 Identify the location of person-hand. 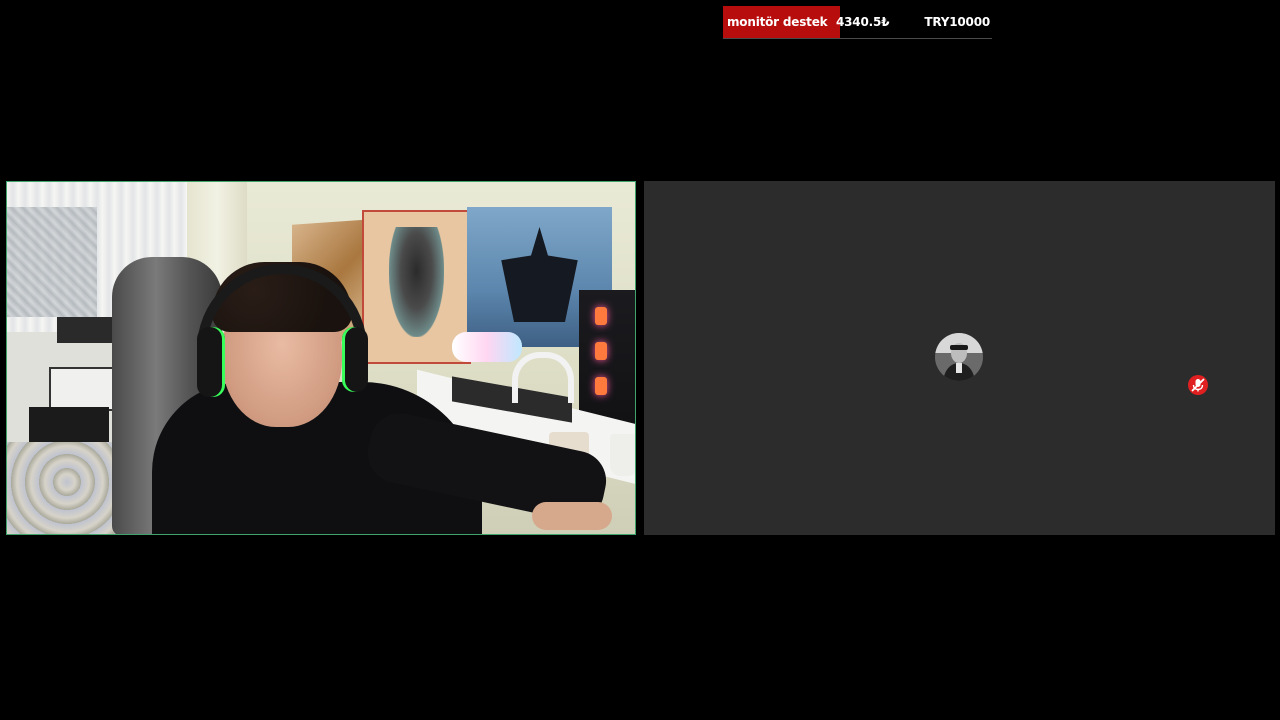
(572, 516).